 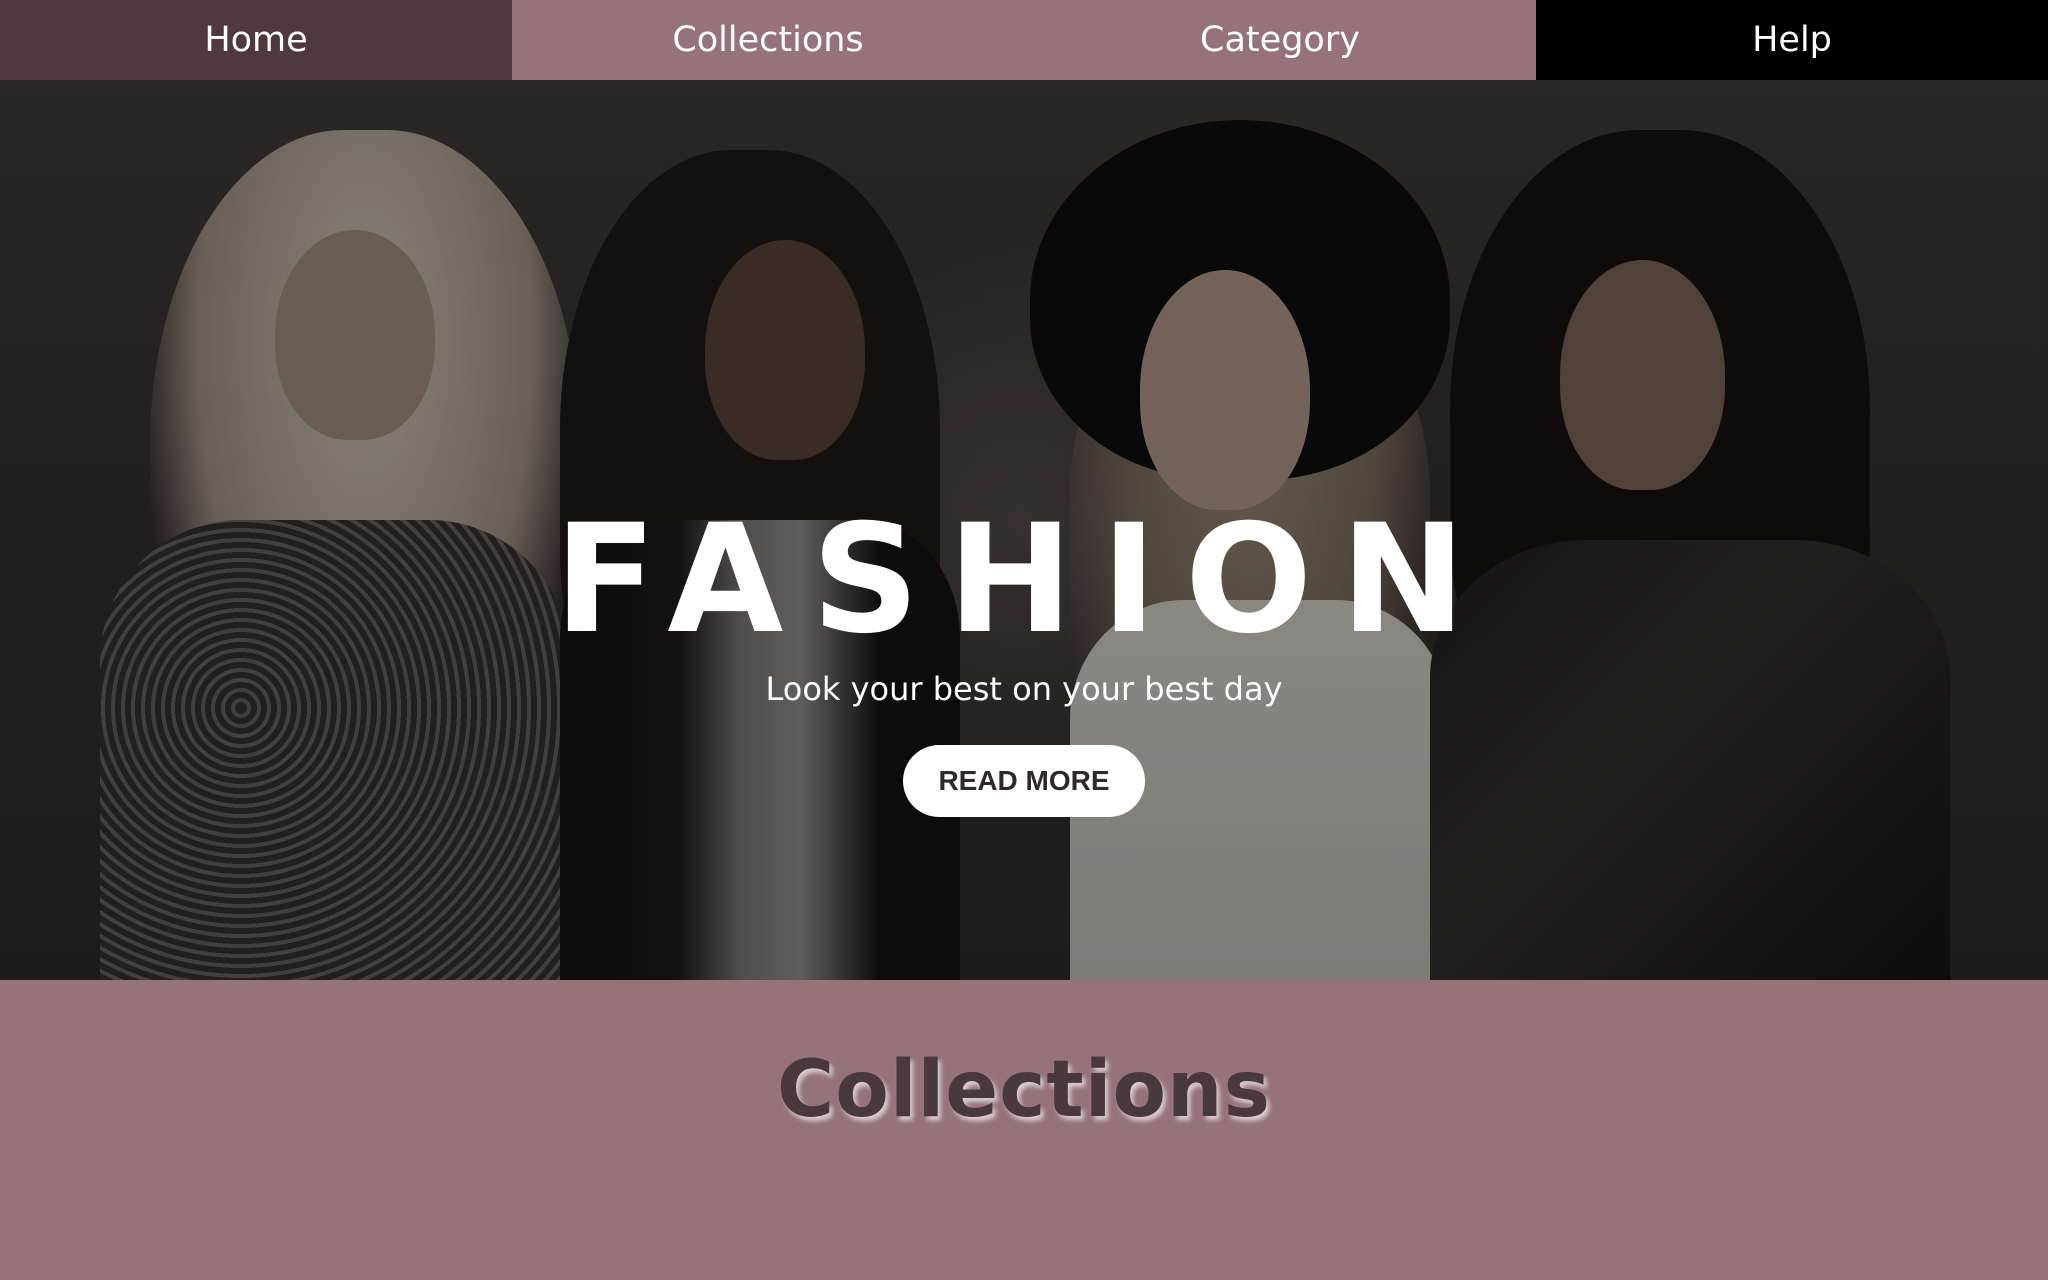 I want to click on nav-item-help: Help, so click(x=1792, y=40).